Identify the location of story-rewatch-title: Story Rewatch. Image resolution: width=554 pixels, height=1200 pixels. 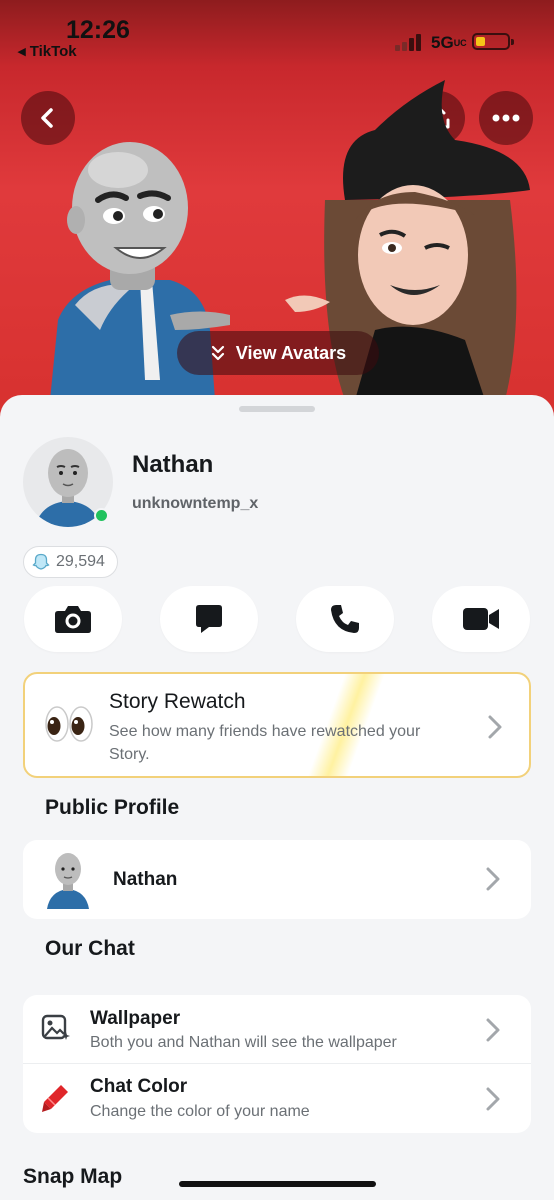
(177, 701).